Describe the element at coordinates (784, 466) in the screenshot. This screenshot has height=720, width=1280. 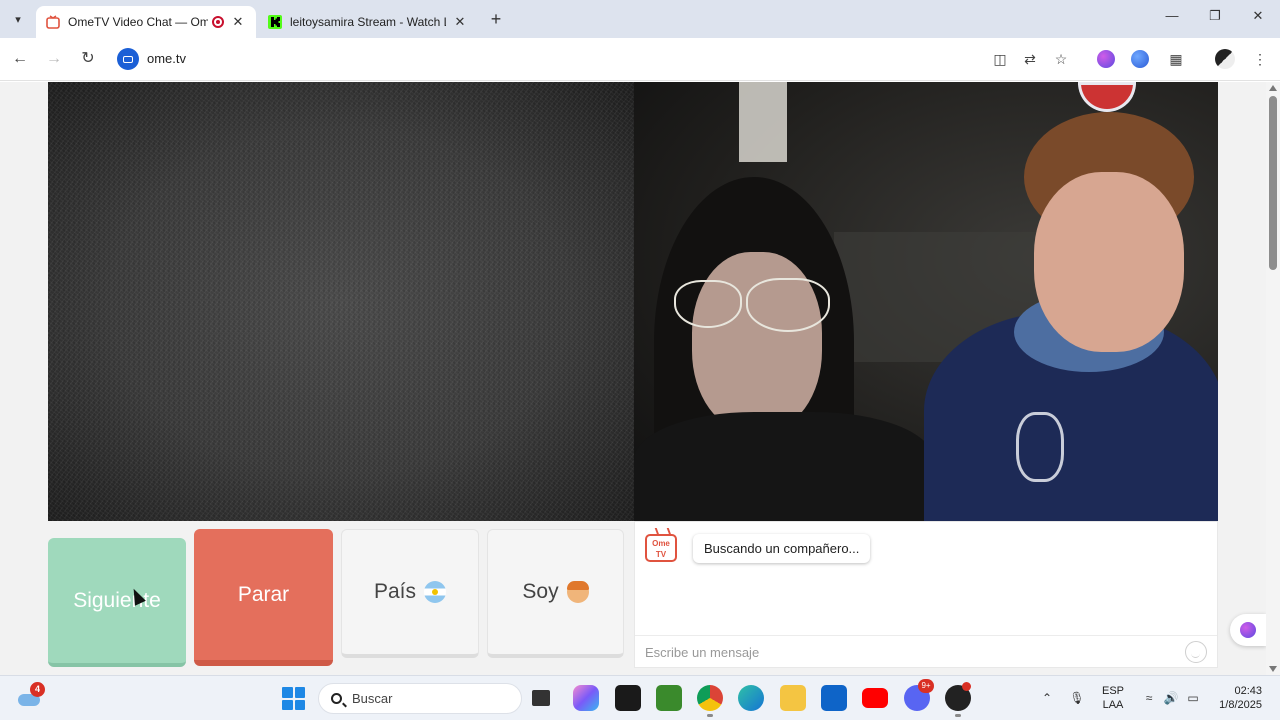
I see `person-left-body` at that location.